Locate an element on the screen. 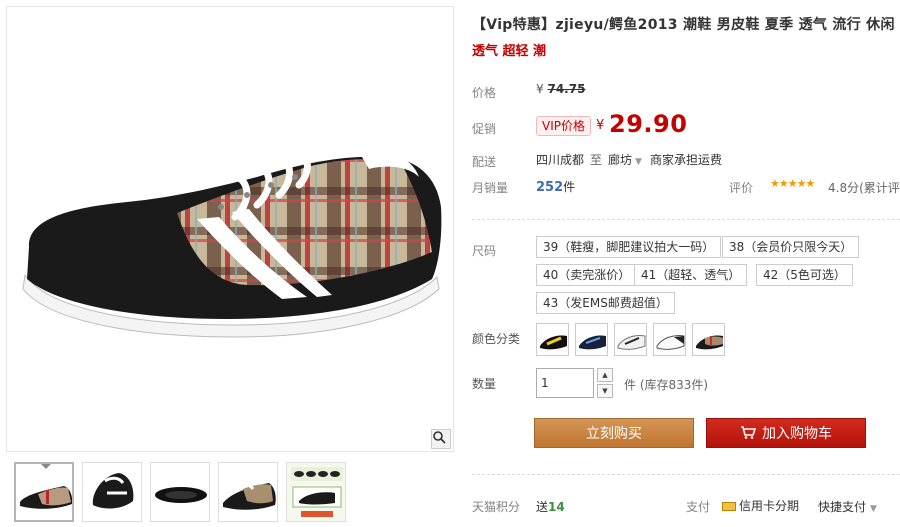  red-stripe-icon is located at coordinates (708, 339).